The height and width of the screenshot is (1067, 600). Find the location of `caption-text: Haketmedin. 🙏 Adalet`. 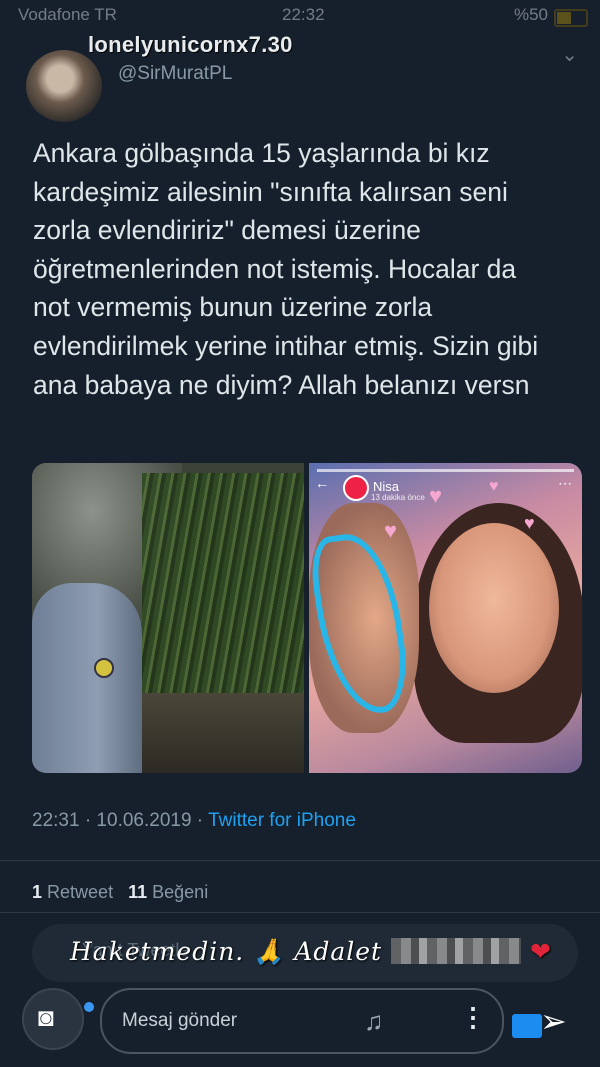

caption-text: Haketmedin. 🙏 Adalet is located at coordinates (226, 951).